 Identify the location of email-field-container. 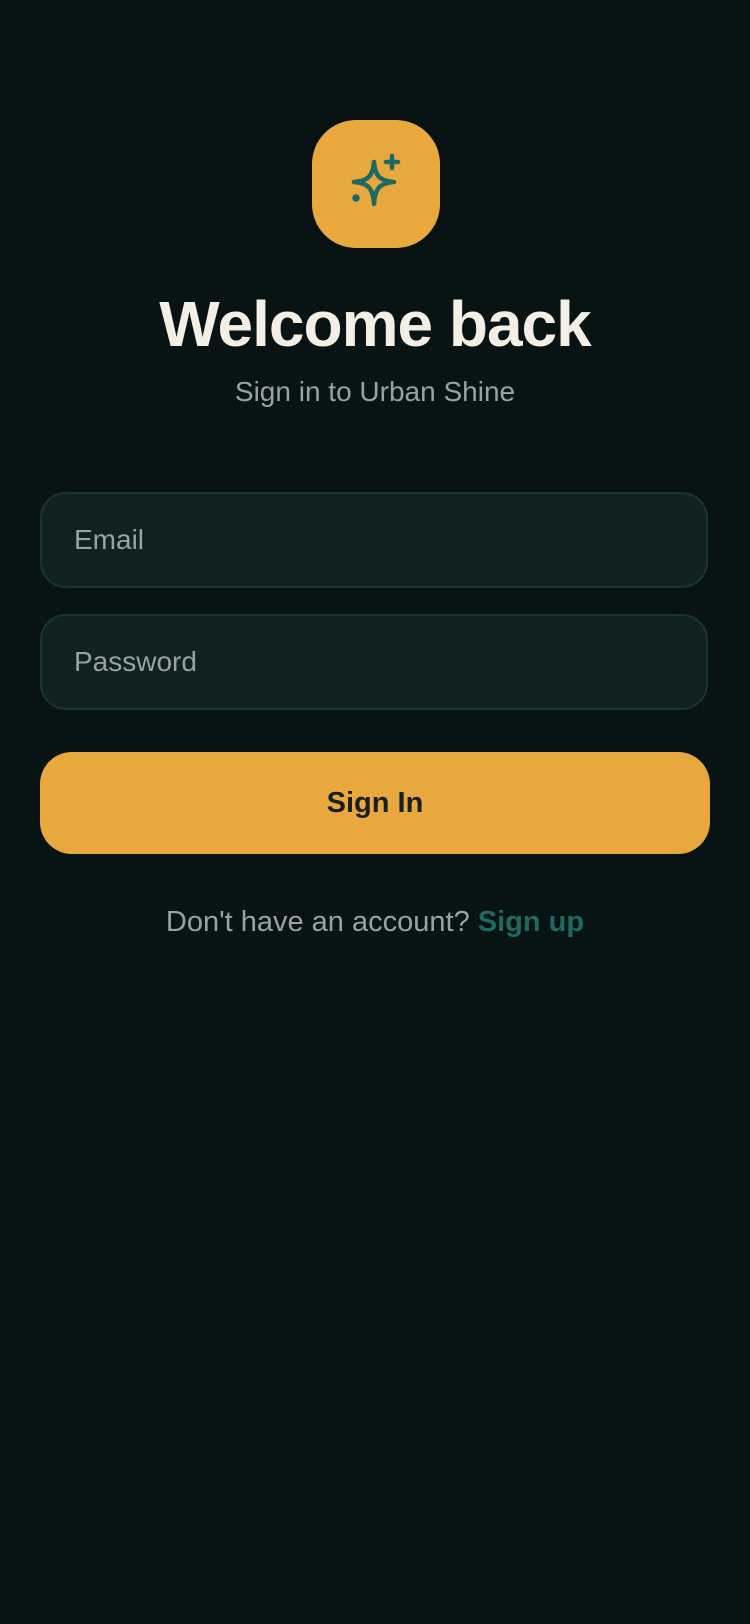
(374, 540).